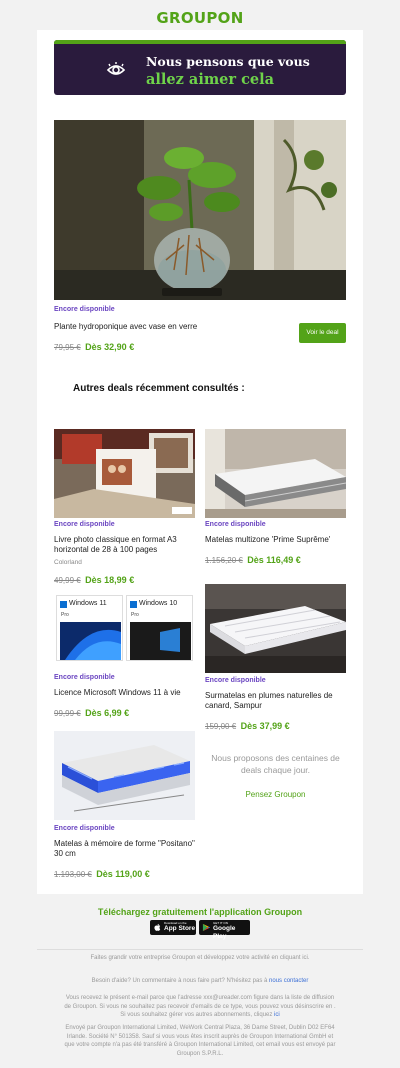  What do you see at coordinates (322, 333) in the screenshot?
I see `view-deal-button: Voir le deal` at bounding box center [322, 333].